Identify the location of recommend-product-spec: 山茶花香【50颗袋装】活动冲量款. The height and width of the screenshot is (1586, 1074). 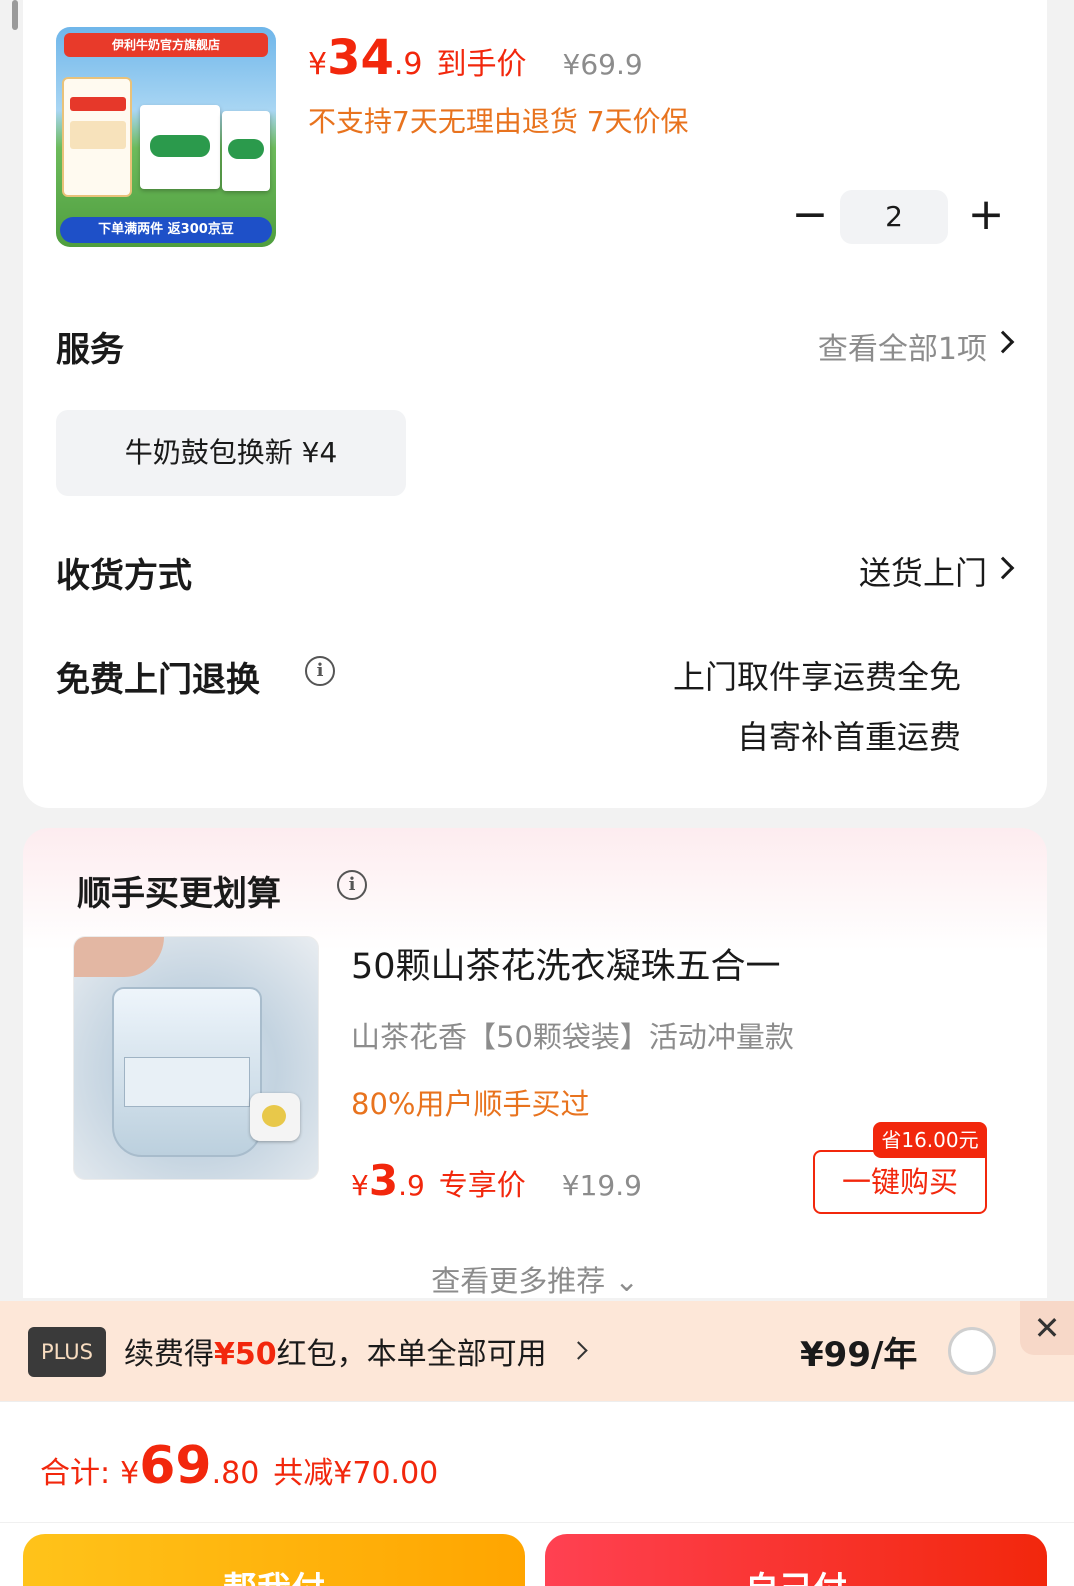
(572, 1037).